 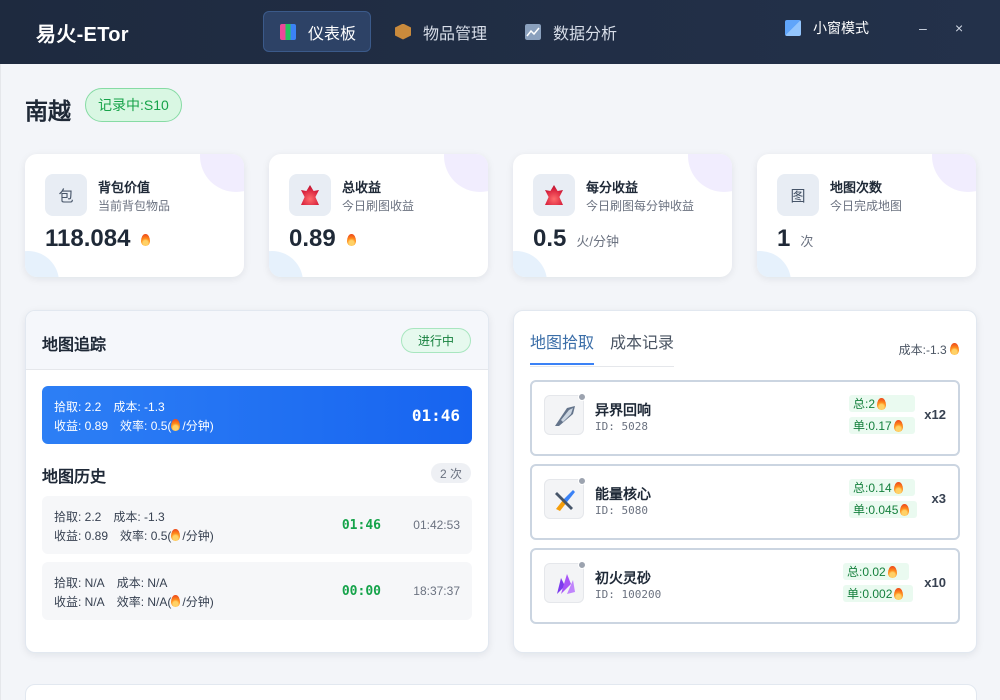 I want to click on recording-badge: 记录中:S10, so click(x=133, y=105).